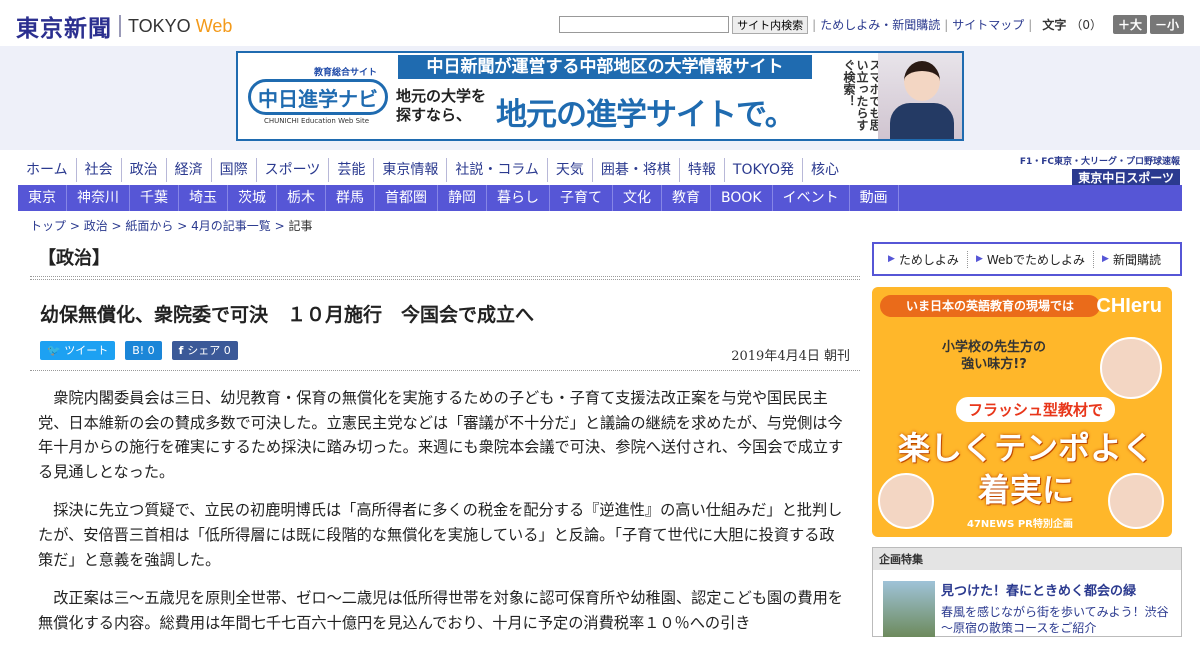  Describe the element at coordinates (1027, 559) in the screenshot. I see `special-feature-header: 企画特集` at that location.